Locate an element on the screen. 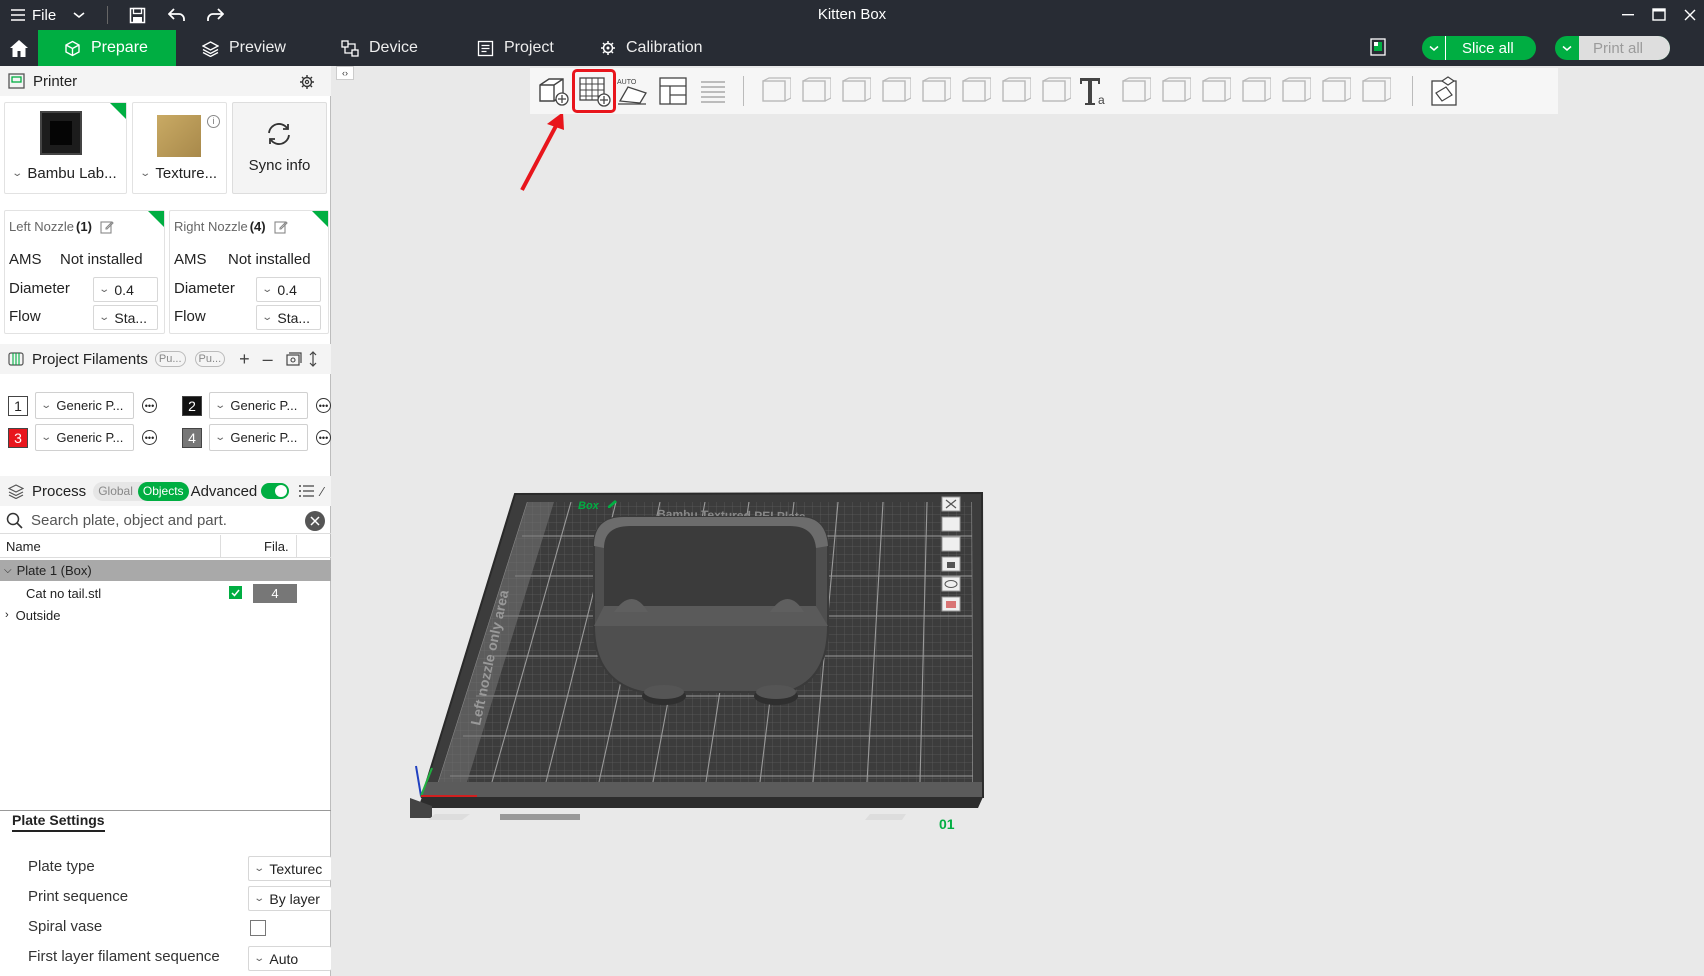 The image size is (1704, 976). collapse-chevron-icon: ⌵ is located at coordinates (8, 570).